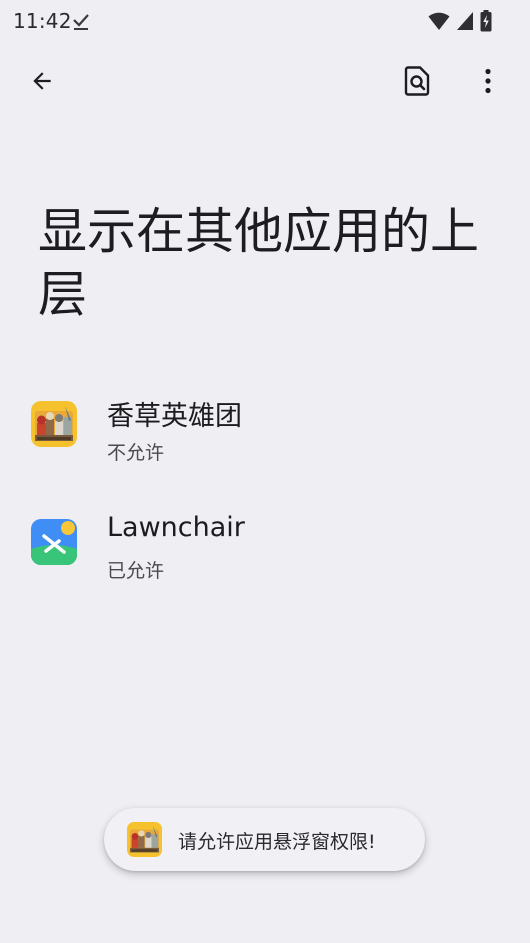 This screenshot has width=530, height=943. I want to click on more-options-button, so click(488, 81).